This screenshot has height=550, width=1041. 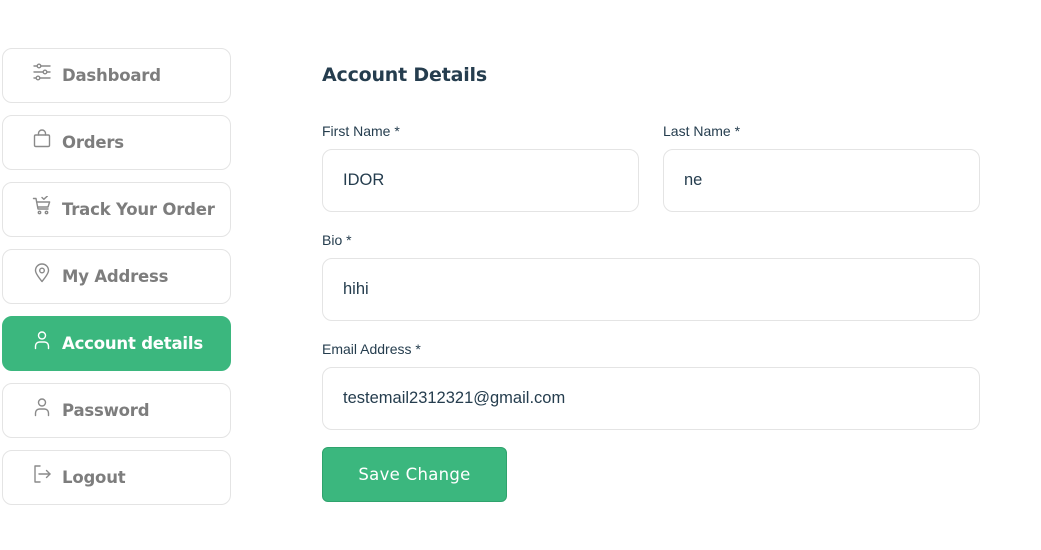 I want to click on bio-input, so click(x=651, y=289).